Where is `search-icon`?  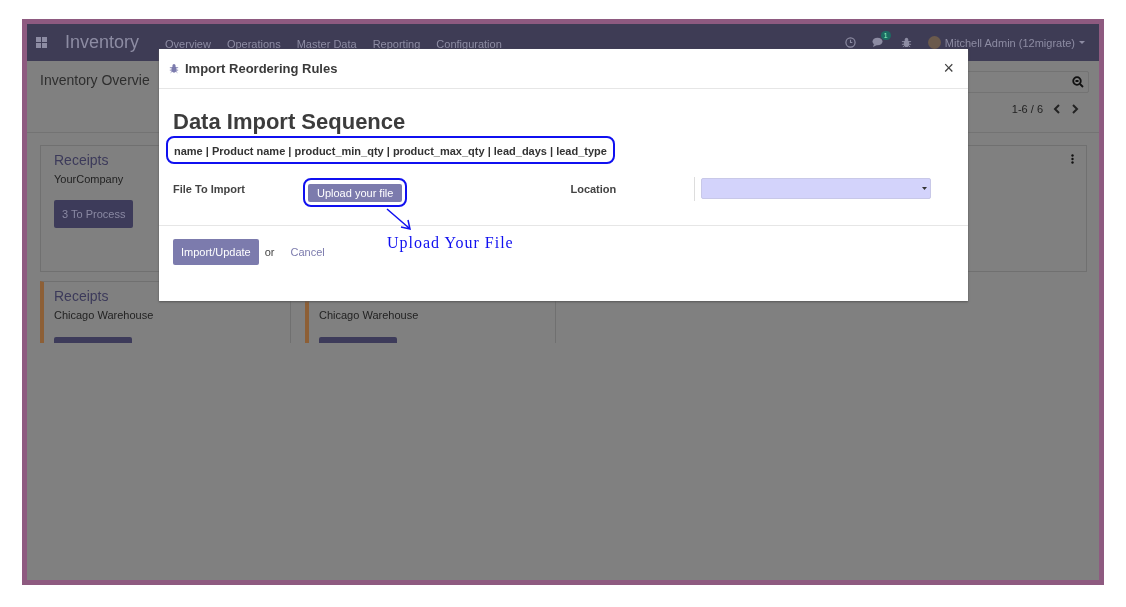 search-icon is located at coordinates (1078, 82).